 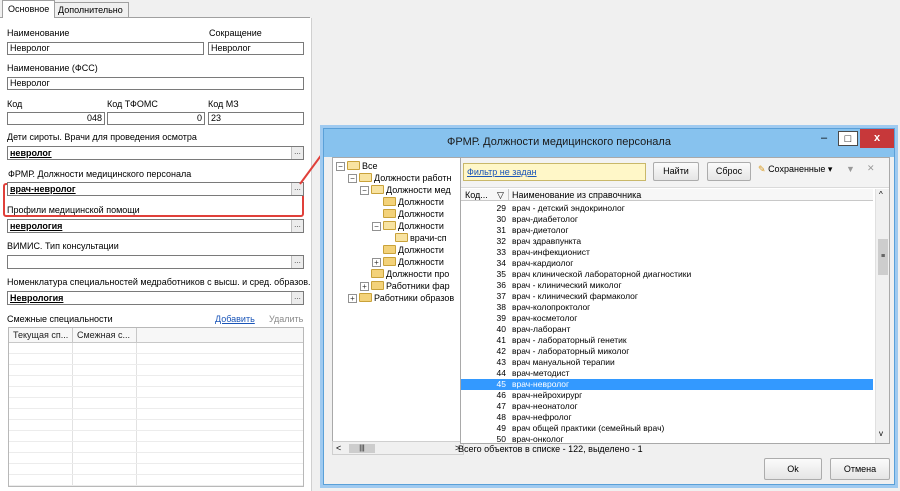 What do you see at coordinates (667, 230) in the screenshot?
I see `list-item: 31 врач-диетолог` at bounding box center [667, 230].